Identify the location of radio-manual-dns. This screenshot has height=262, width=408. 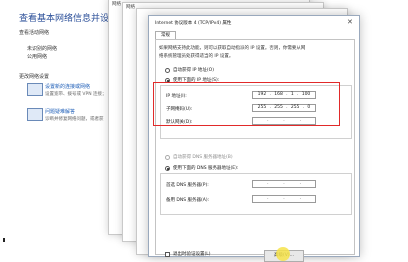
(167, 168).